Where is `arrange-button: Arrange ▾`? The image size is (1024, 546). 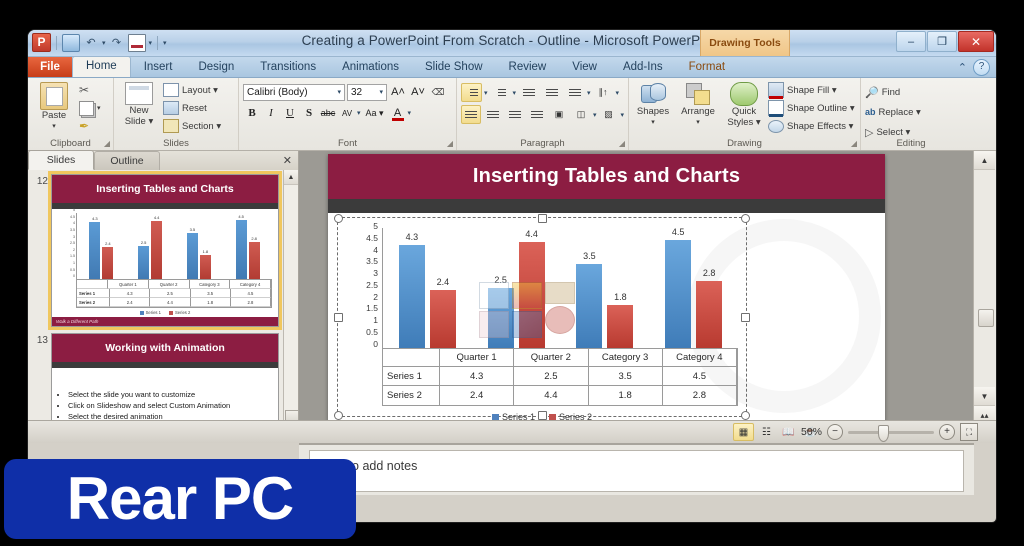
arrange-button: Arrange ▾ is located at coordinates (698, 104).